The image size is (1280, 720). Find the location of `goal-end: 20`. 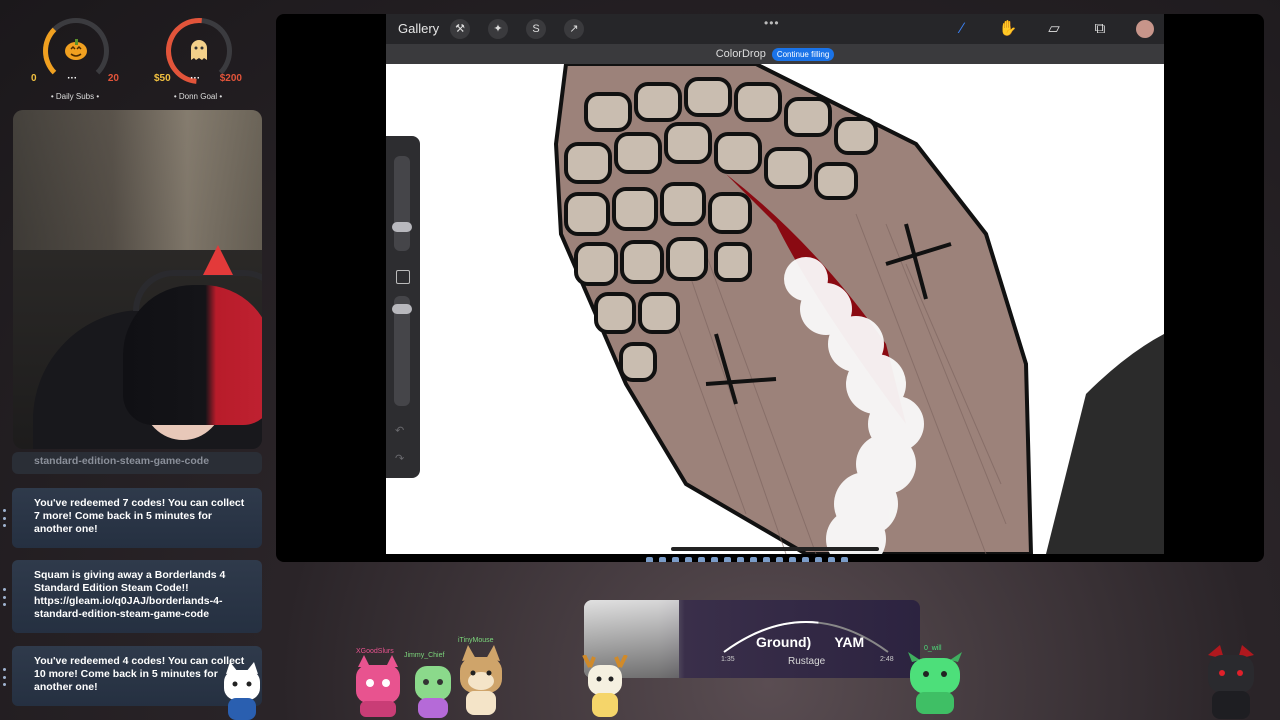

goal-end: 20 is located at coordinates (113, 78).